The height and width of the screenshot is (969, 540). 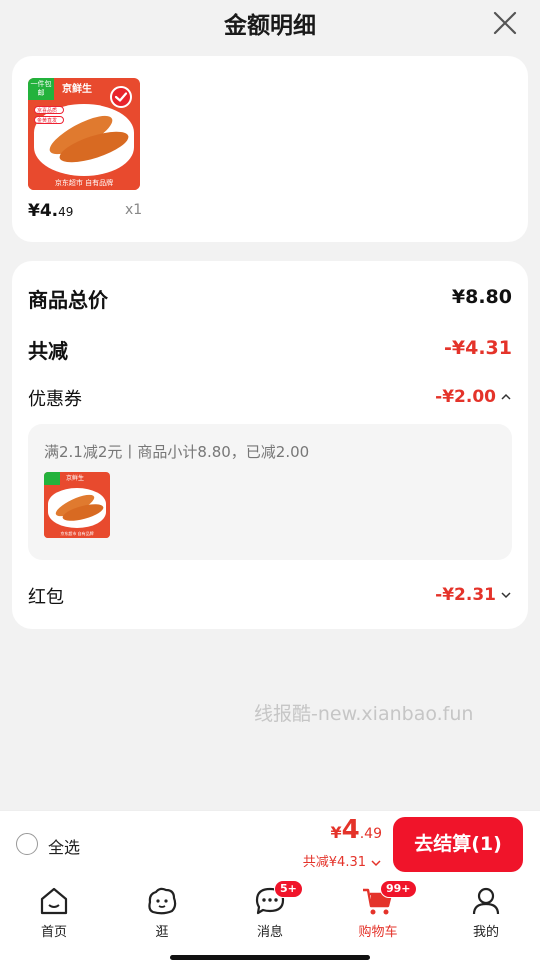 What do you see at coordinates (336, 832) in the screenshot?
I see `total-currency: ¥` at bounding box center [336, 832].